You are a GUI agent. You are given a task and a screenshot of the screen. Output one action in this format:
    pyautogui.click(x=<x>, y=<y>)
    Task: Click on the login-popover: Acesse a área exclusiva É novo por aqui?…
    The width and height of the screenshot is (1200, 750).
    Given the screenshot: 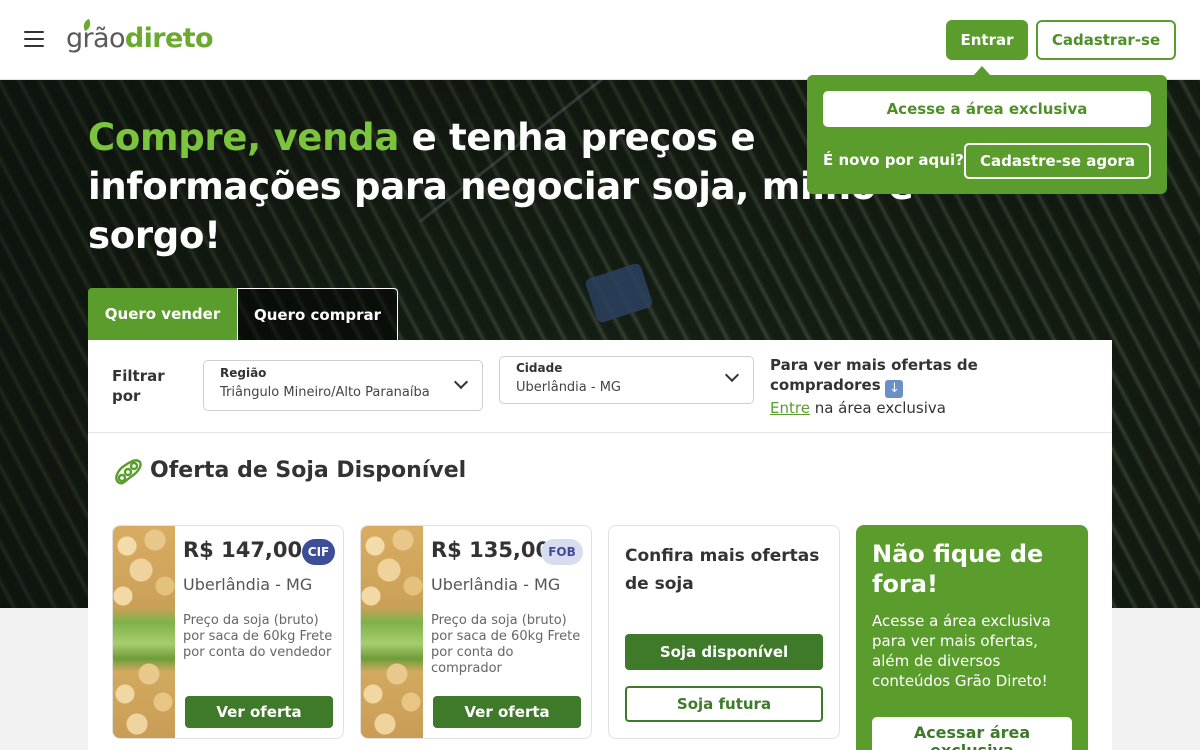 What is the action you would take?
    pyautogui.click(x=987, y=130)
    